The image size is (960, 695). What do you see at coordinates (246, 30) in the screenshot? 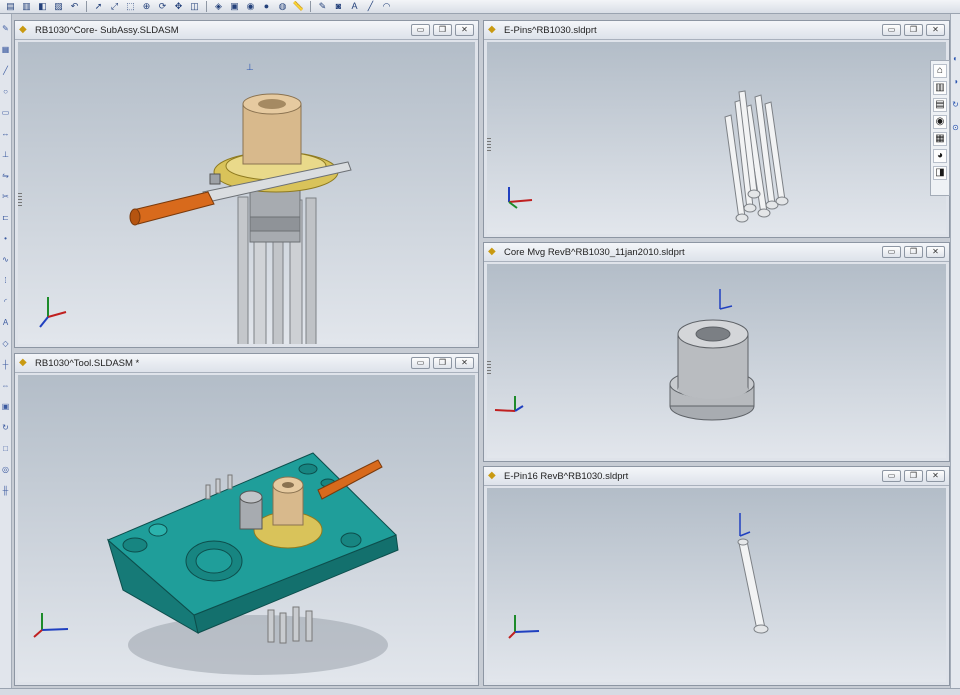
I see `window-titlebar: ◆ RB1030^Core- SubAssy.SLDASM ▭ ❐ ✕` at bounding box center [246, 30].